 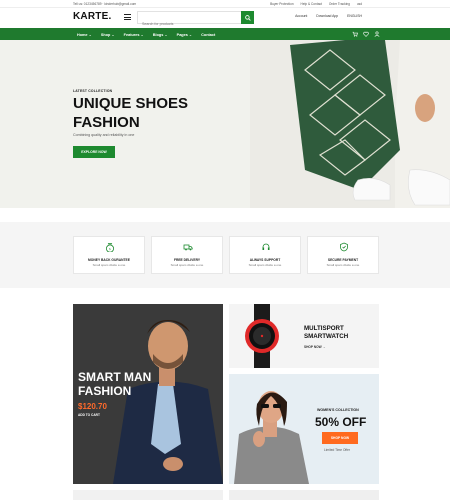 What do you see at coordinates (354, 16) in the screenshot?
I see `language-select: ENGLISH` at bounding box center [354, 16].